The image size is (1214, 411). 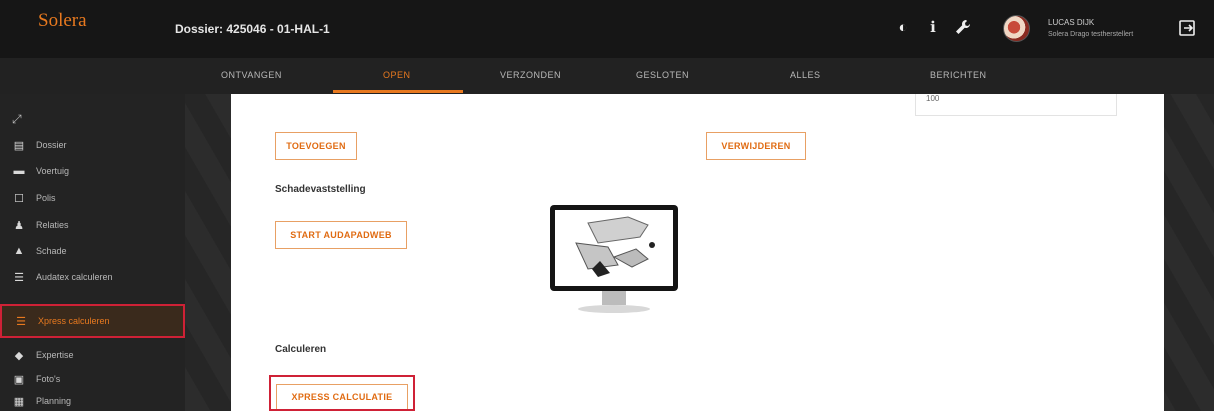 I want to click on graduation-icon: ◆, so click(x=19, y=355).